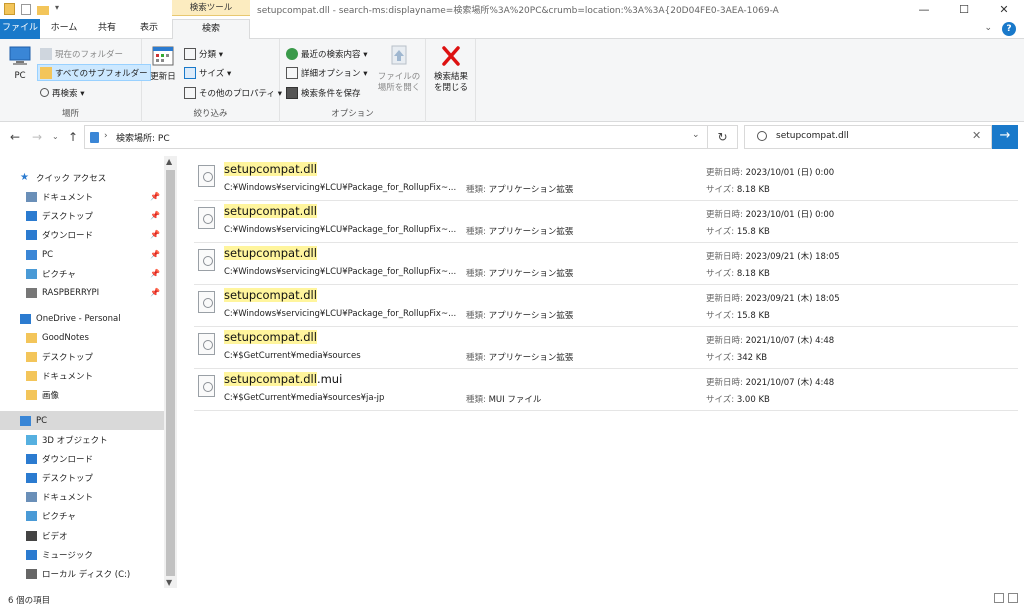 The width and height of the screenshot is (1024, 608). Describe the element at coordinates (31, 439) in the screenshot. I see `3d-objects-icon` at that location.